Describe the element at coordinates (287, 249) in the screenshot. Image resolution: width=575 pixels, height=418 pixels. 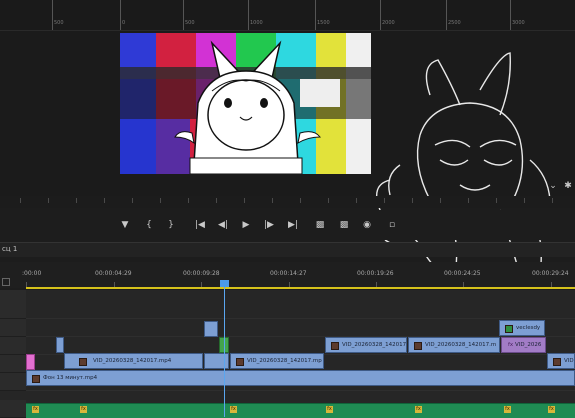
I see `sequence-tab-bar: сц 1` at that location.